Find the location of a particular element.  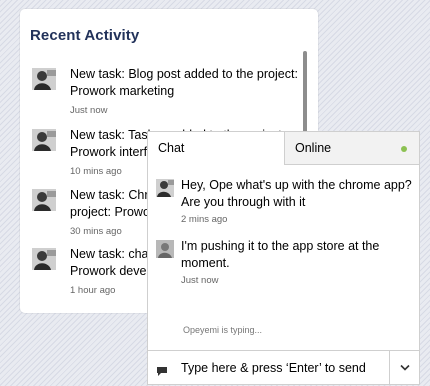

activity-title: Recent Activity is located at coordinates (85, 35).